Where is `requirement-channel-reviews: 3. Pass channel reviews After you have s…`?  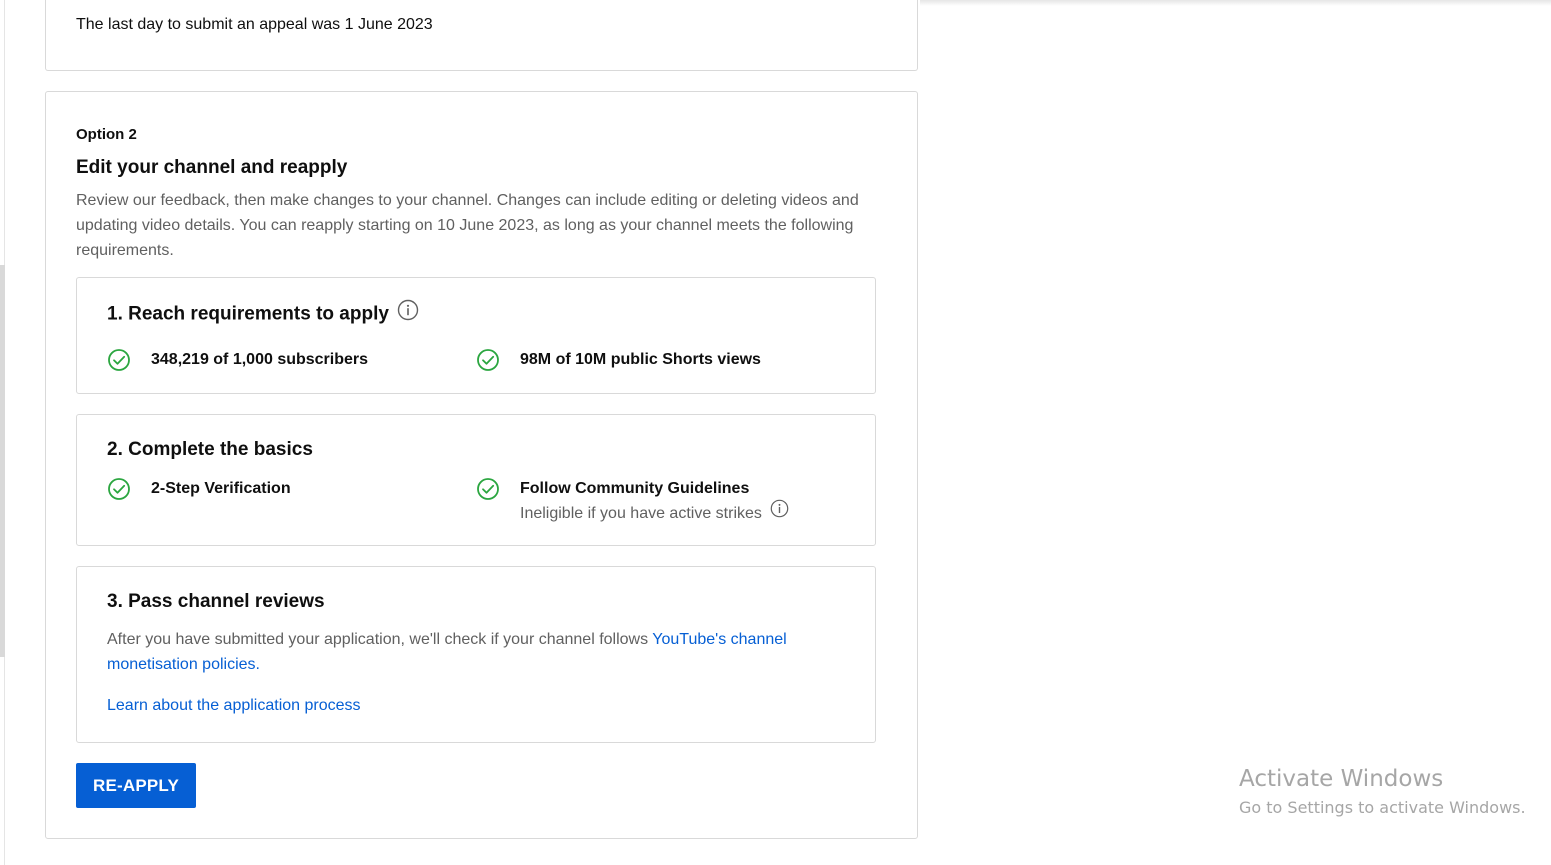 requirement-channel-reviews: 3. Pass channel reviews After you have s… is located at coordinates (476, 654).